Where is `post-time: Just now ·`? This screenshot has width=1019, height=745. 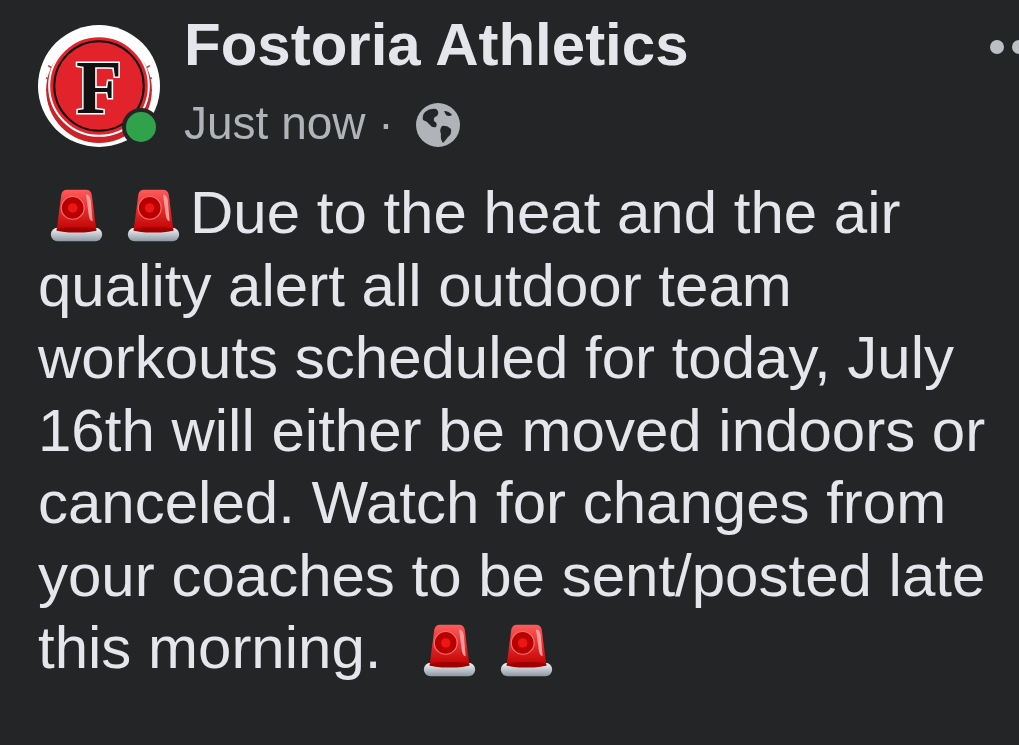 post-time: Just now · is located at coordinates (289, 123).